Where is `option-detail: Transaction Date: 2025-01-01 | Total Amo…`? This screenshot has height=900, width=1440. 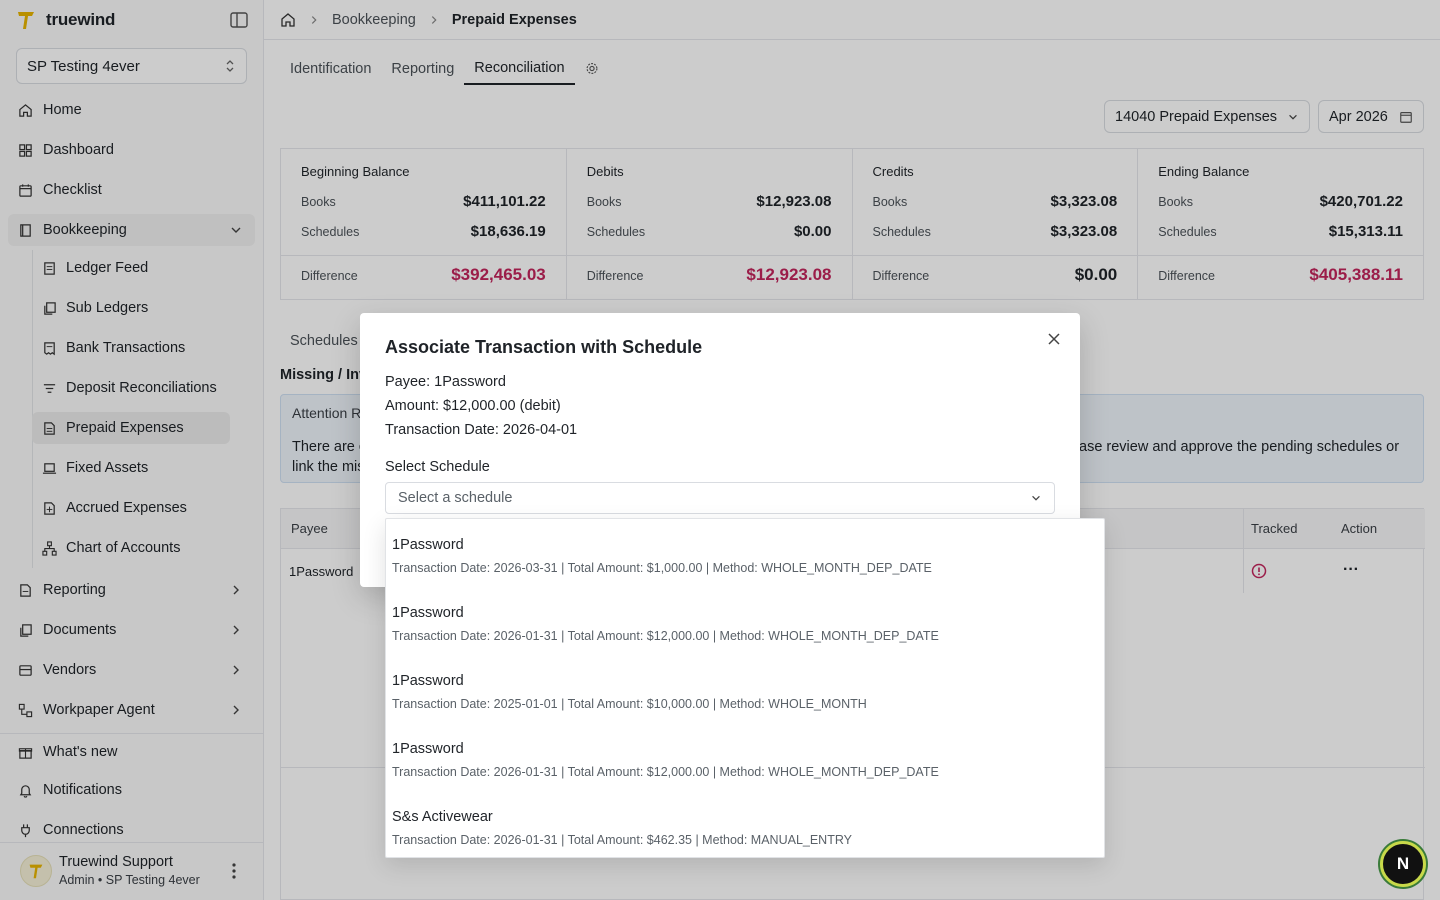 option-detail: Transaction Date: 2025-01-01 | Total Amo… is located at coordinates (629, 704).